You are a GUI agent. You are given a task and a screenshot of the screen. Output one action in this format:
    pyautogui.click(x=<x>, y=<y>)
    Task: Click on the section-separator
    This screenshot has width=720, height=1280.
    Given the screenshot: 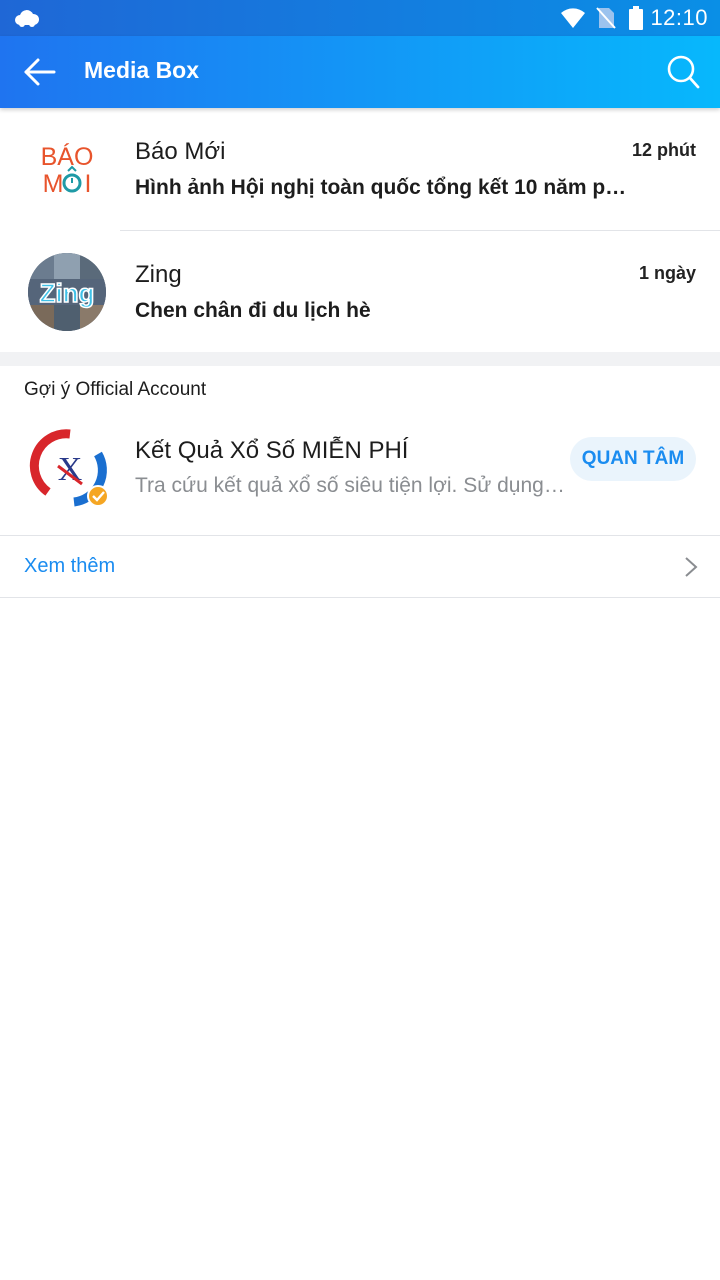 What is the action you would take?
    pyautogui.click(x=360, y=359)
    